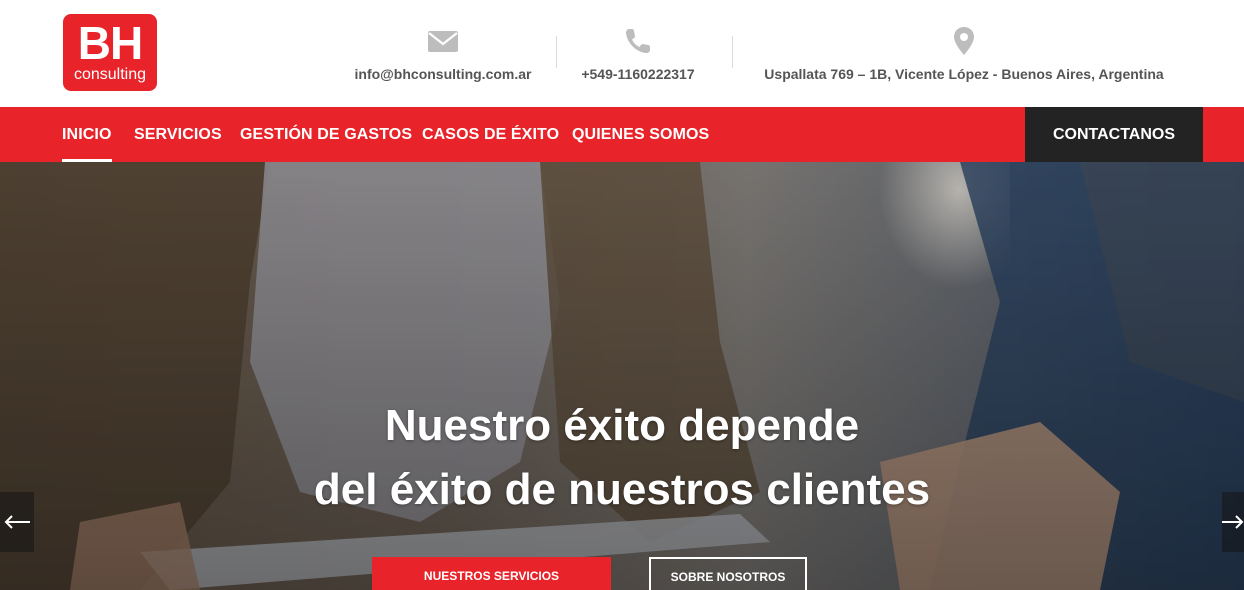  I want to click on contact-us-button: CONTACTANOS, so click(1114, 134).